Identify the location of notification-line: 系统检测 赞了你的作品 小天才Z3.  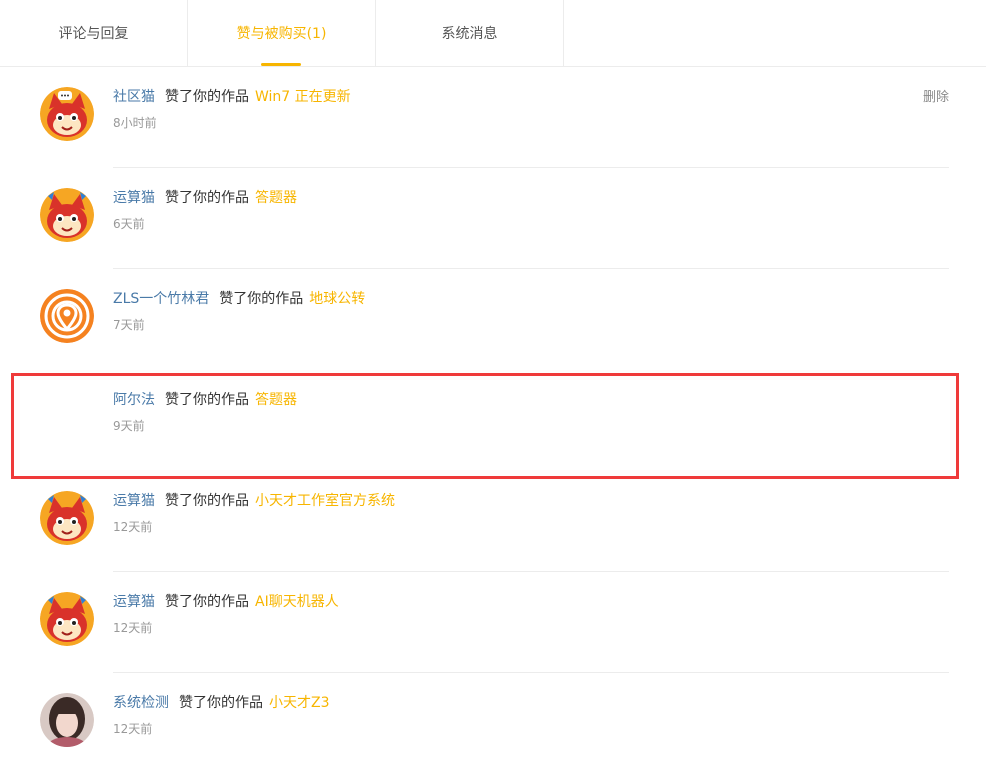
(221, 702).